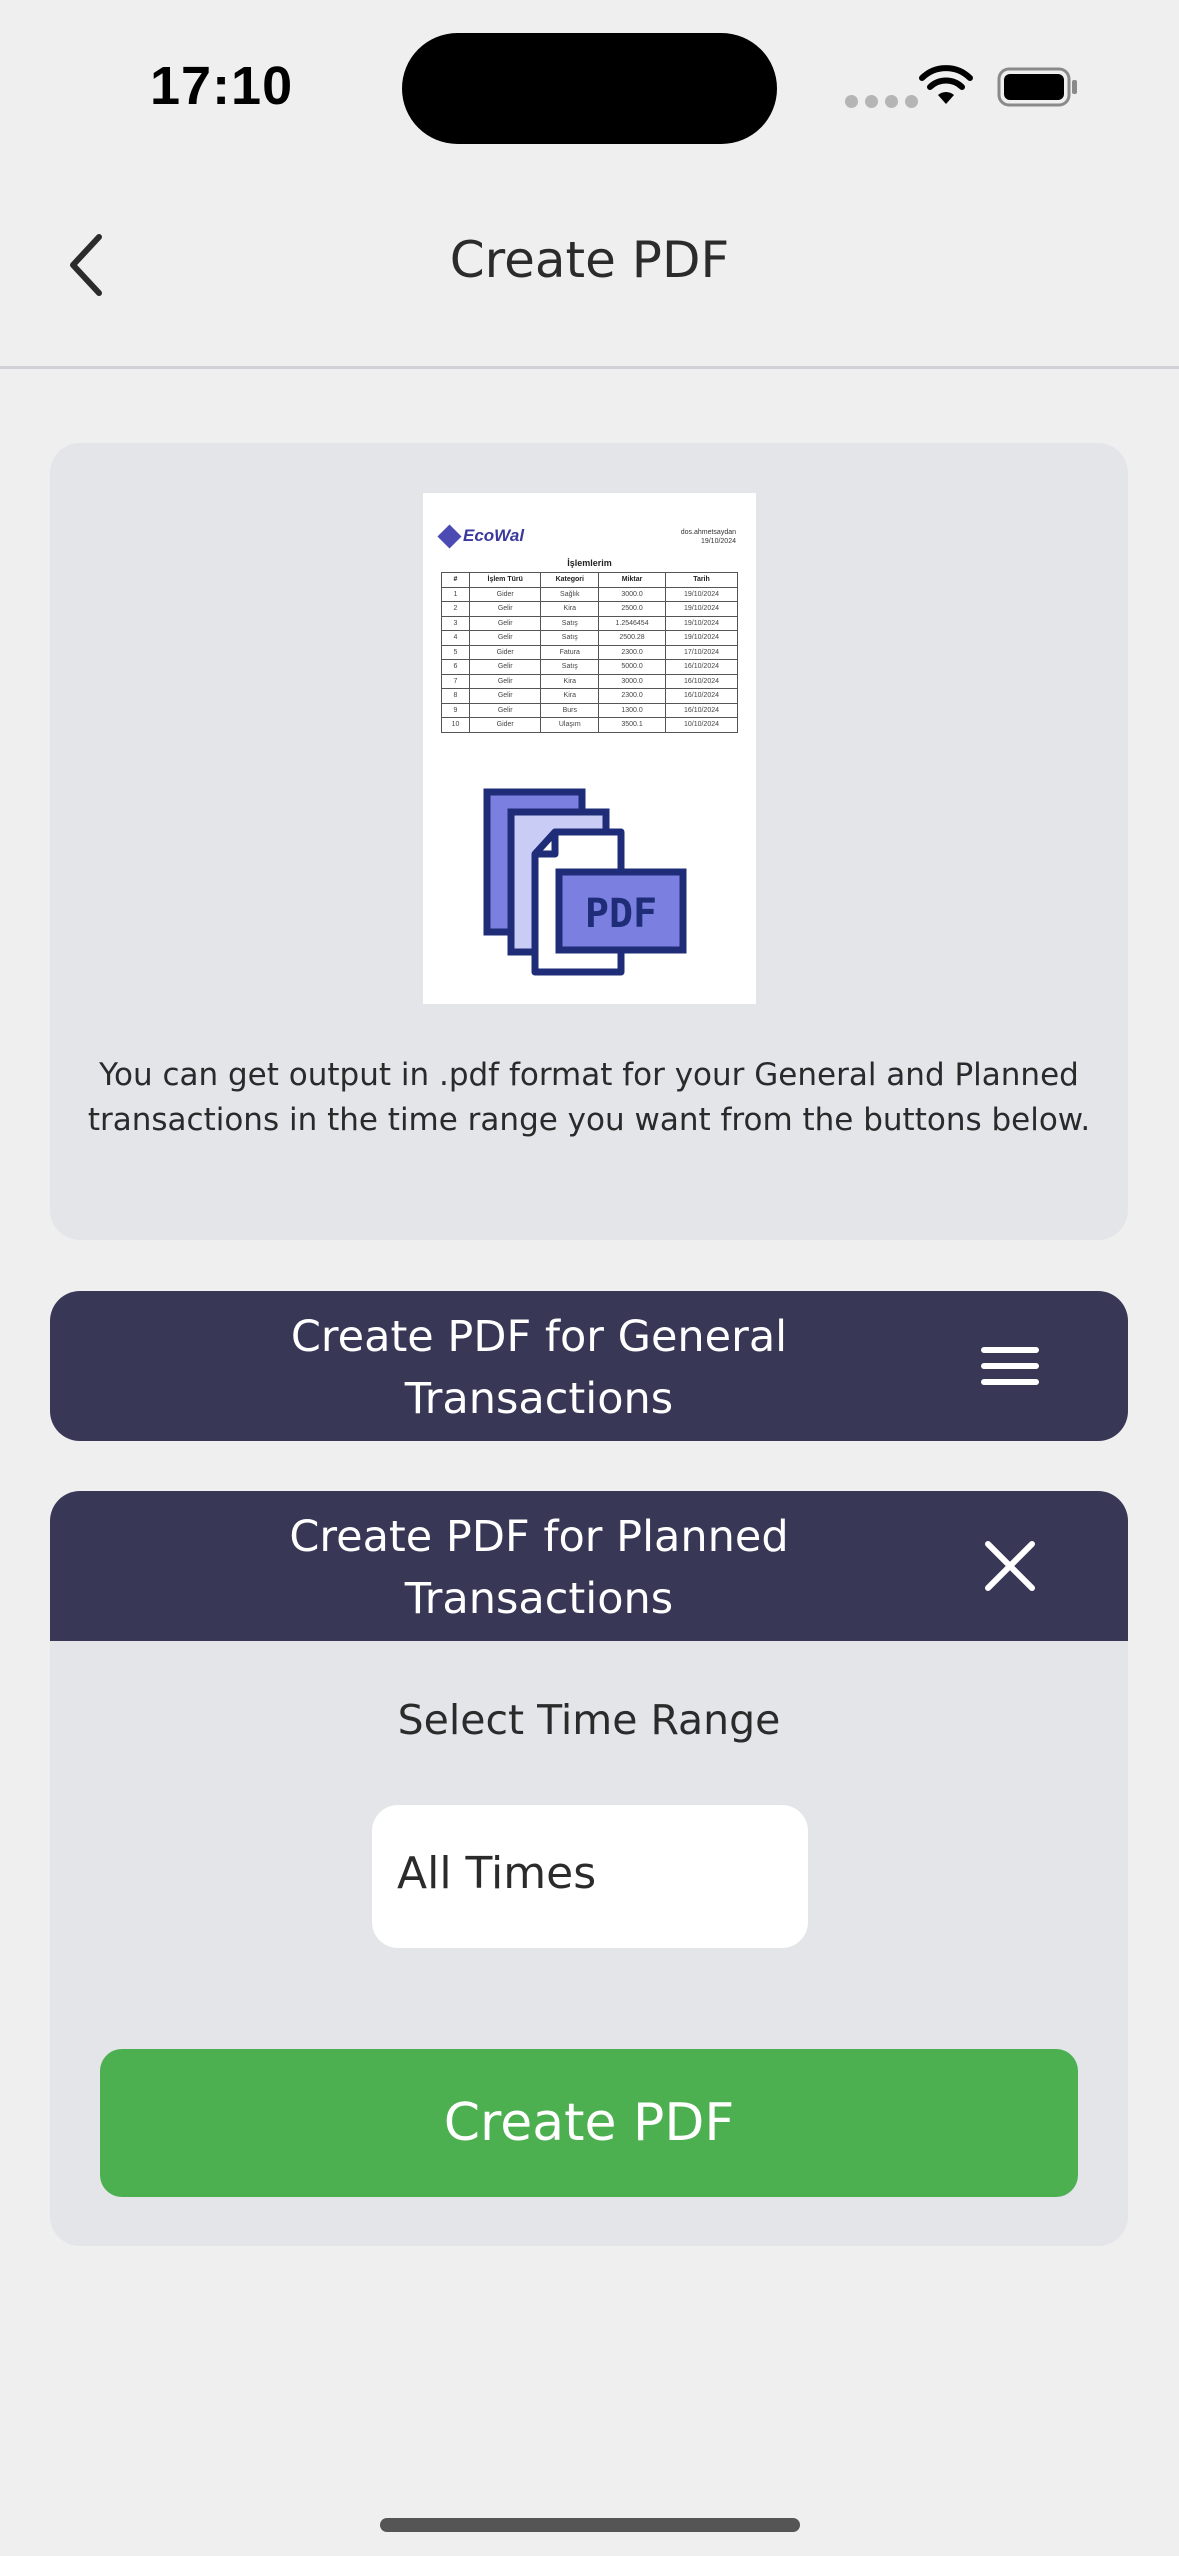 This screenshot has width=1179, height=2556. I want to click on table-cell: 7, so click(455, 681).